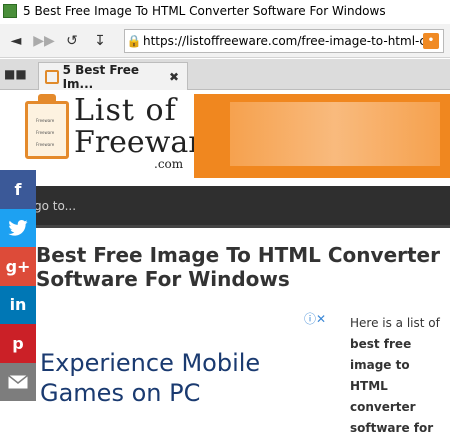  I want to click on clipboard-tab-icon, so click(52, 76).